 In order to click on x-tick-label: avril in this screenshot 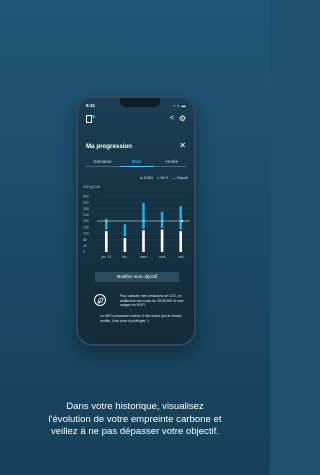, I will do `click(162, 257)`.